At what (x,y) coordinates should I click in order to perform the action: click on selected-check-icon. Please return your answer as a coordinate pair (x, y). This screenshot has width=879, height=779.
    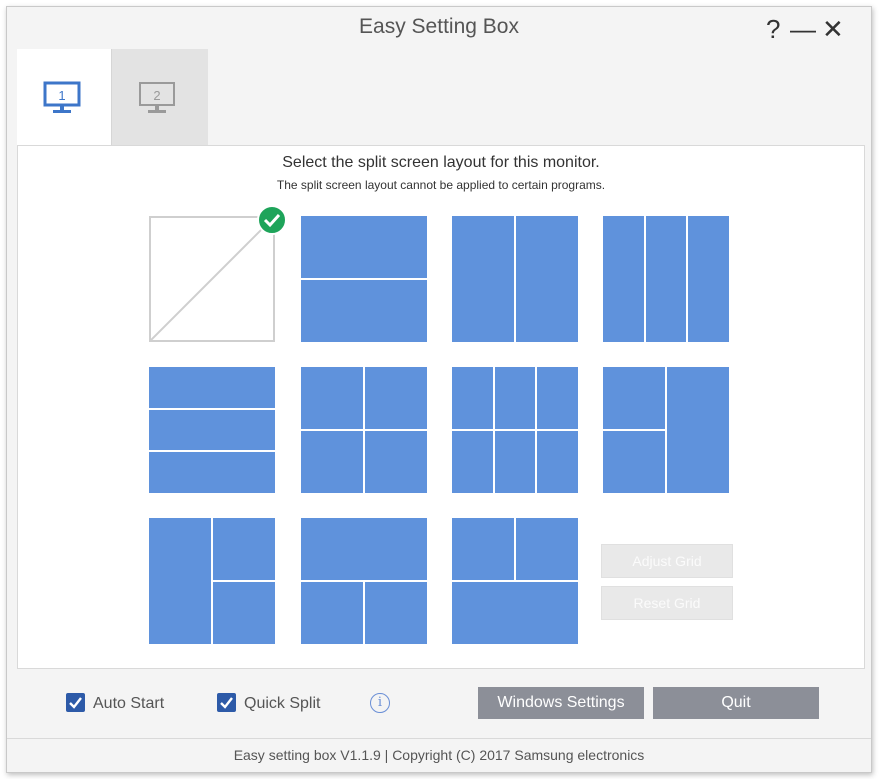
    Looking at the image, I should click on (272, 220).